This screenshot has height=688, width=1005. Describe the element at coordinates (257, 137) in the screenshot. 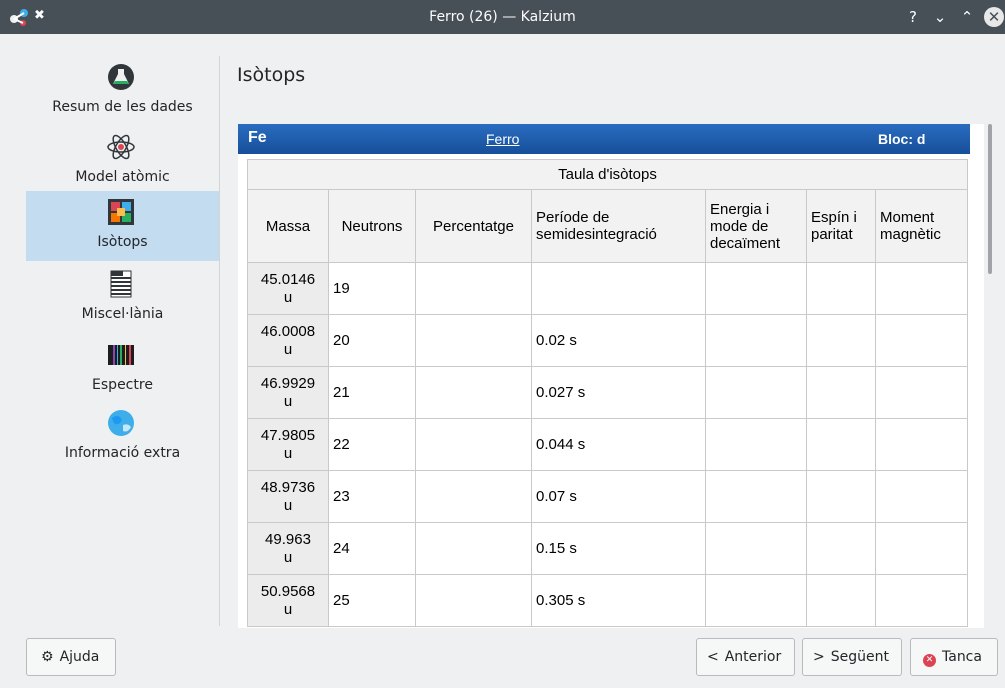

I see `element-symbol: Fe` at that location.